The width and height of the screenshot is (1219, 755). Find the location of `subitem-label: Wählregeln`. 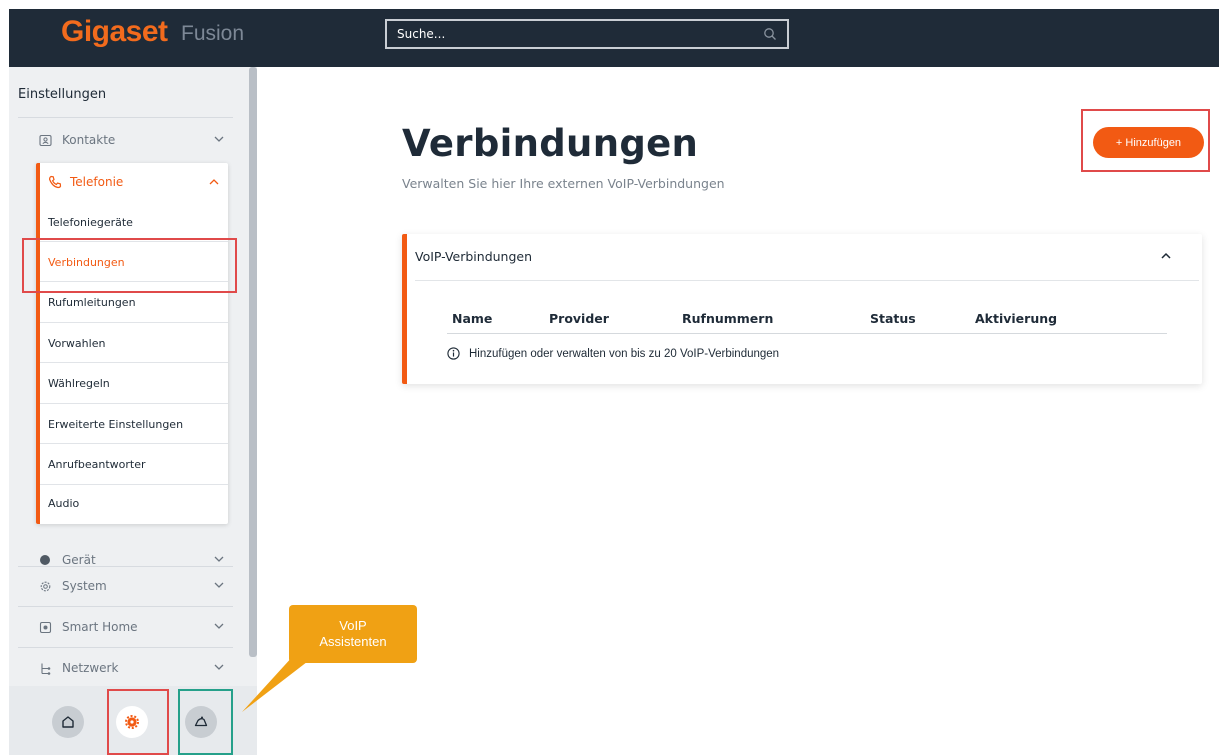

subitem-label: Wählregeln is located at coordinates (79, 383).